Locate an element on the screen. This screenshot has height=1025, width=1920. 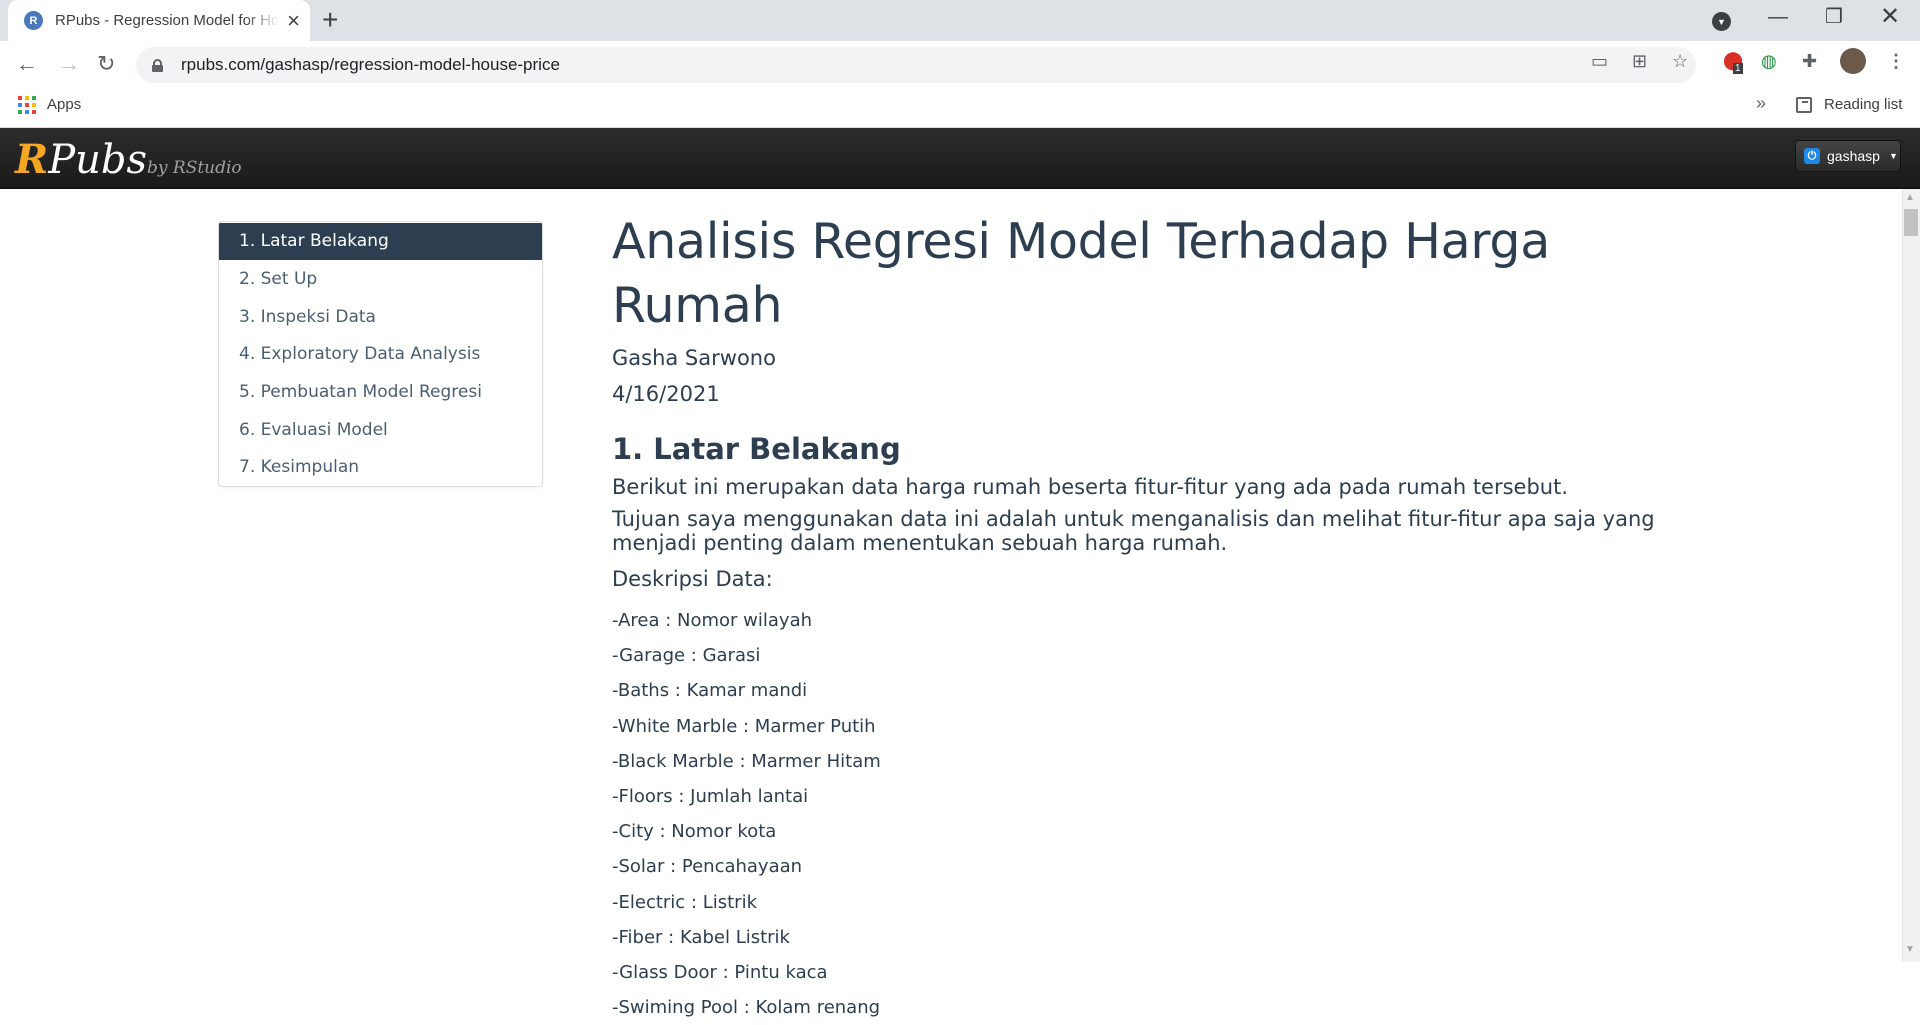
extensions-puzzle-icon: ✚ is located at coordinates (1809, 61).